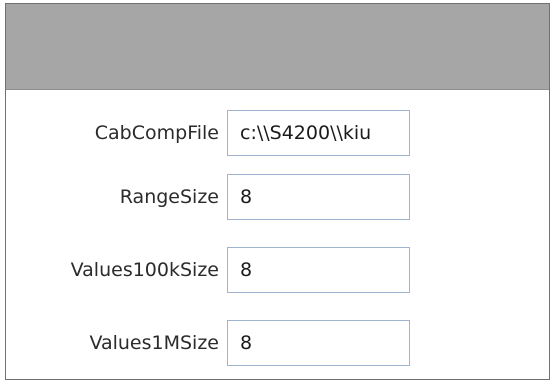 This screenshot has height=383, width=555. I want to click on rangesize-input: 8, so click(318, 197).